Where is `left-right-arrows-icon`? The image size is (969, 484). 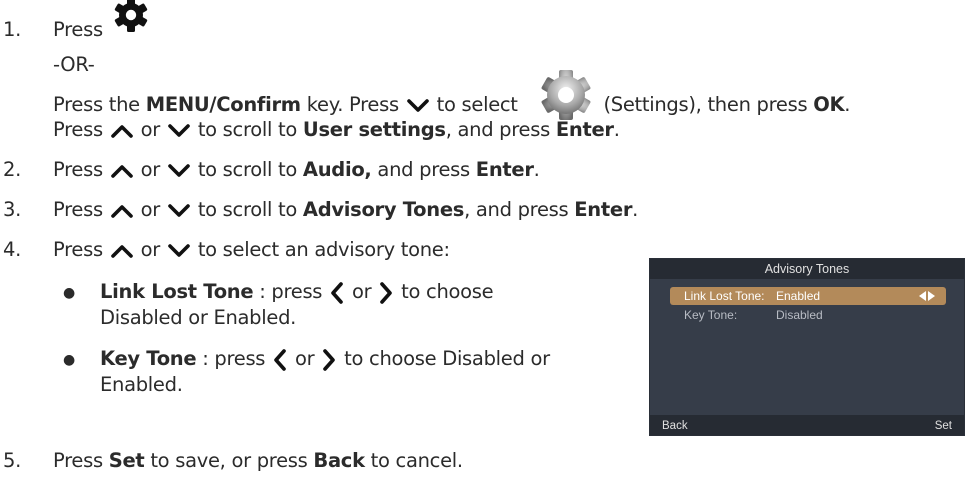
left-right-arrows-icon is located at coordinates (927, 296).